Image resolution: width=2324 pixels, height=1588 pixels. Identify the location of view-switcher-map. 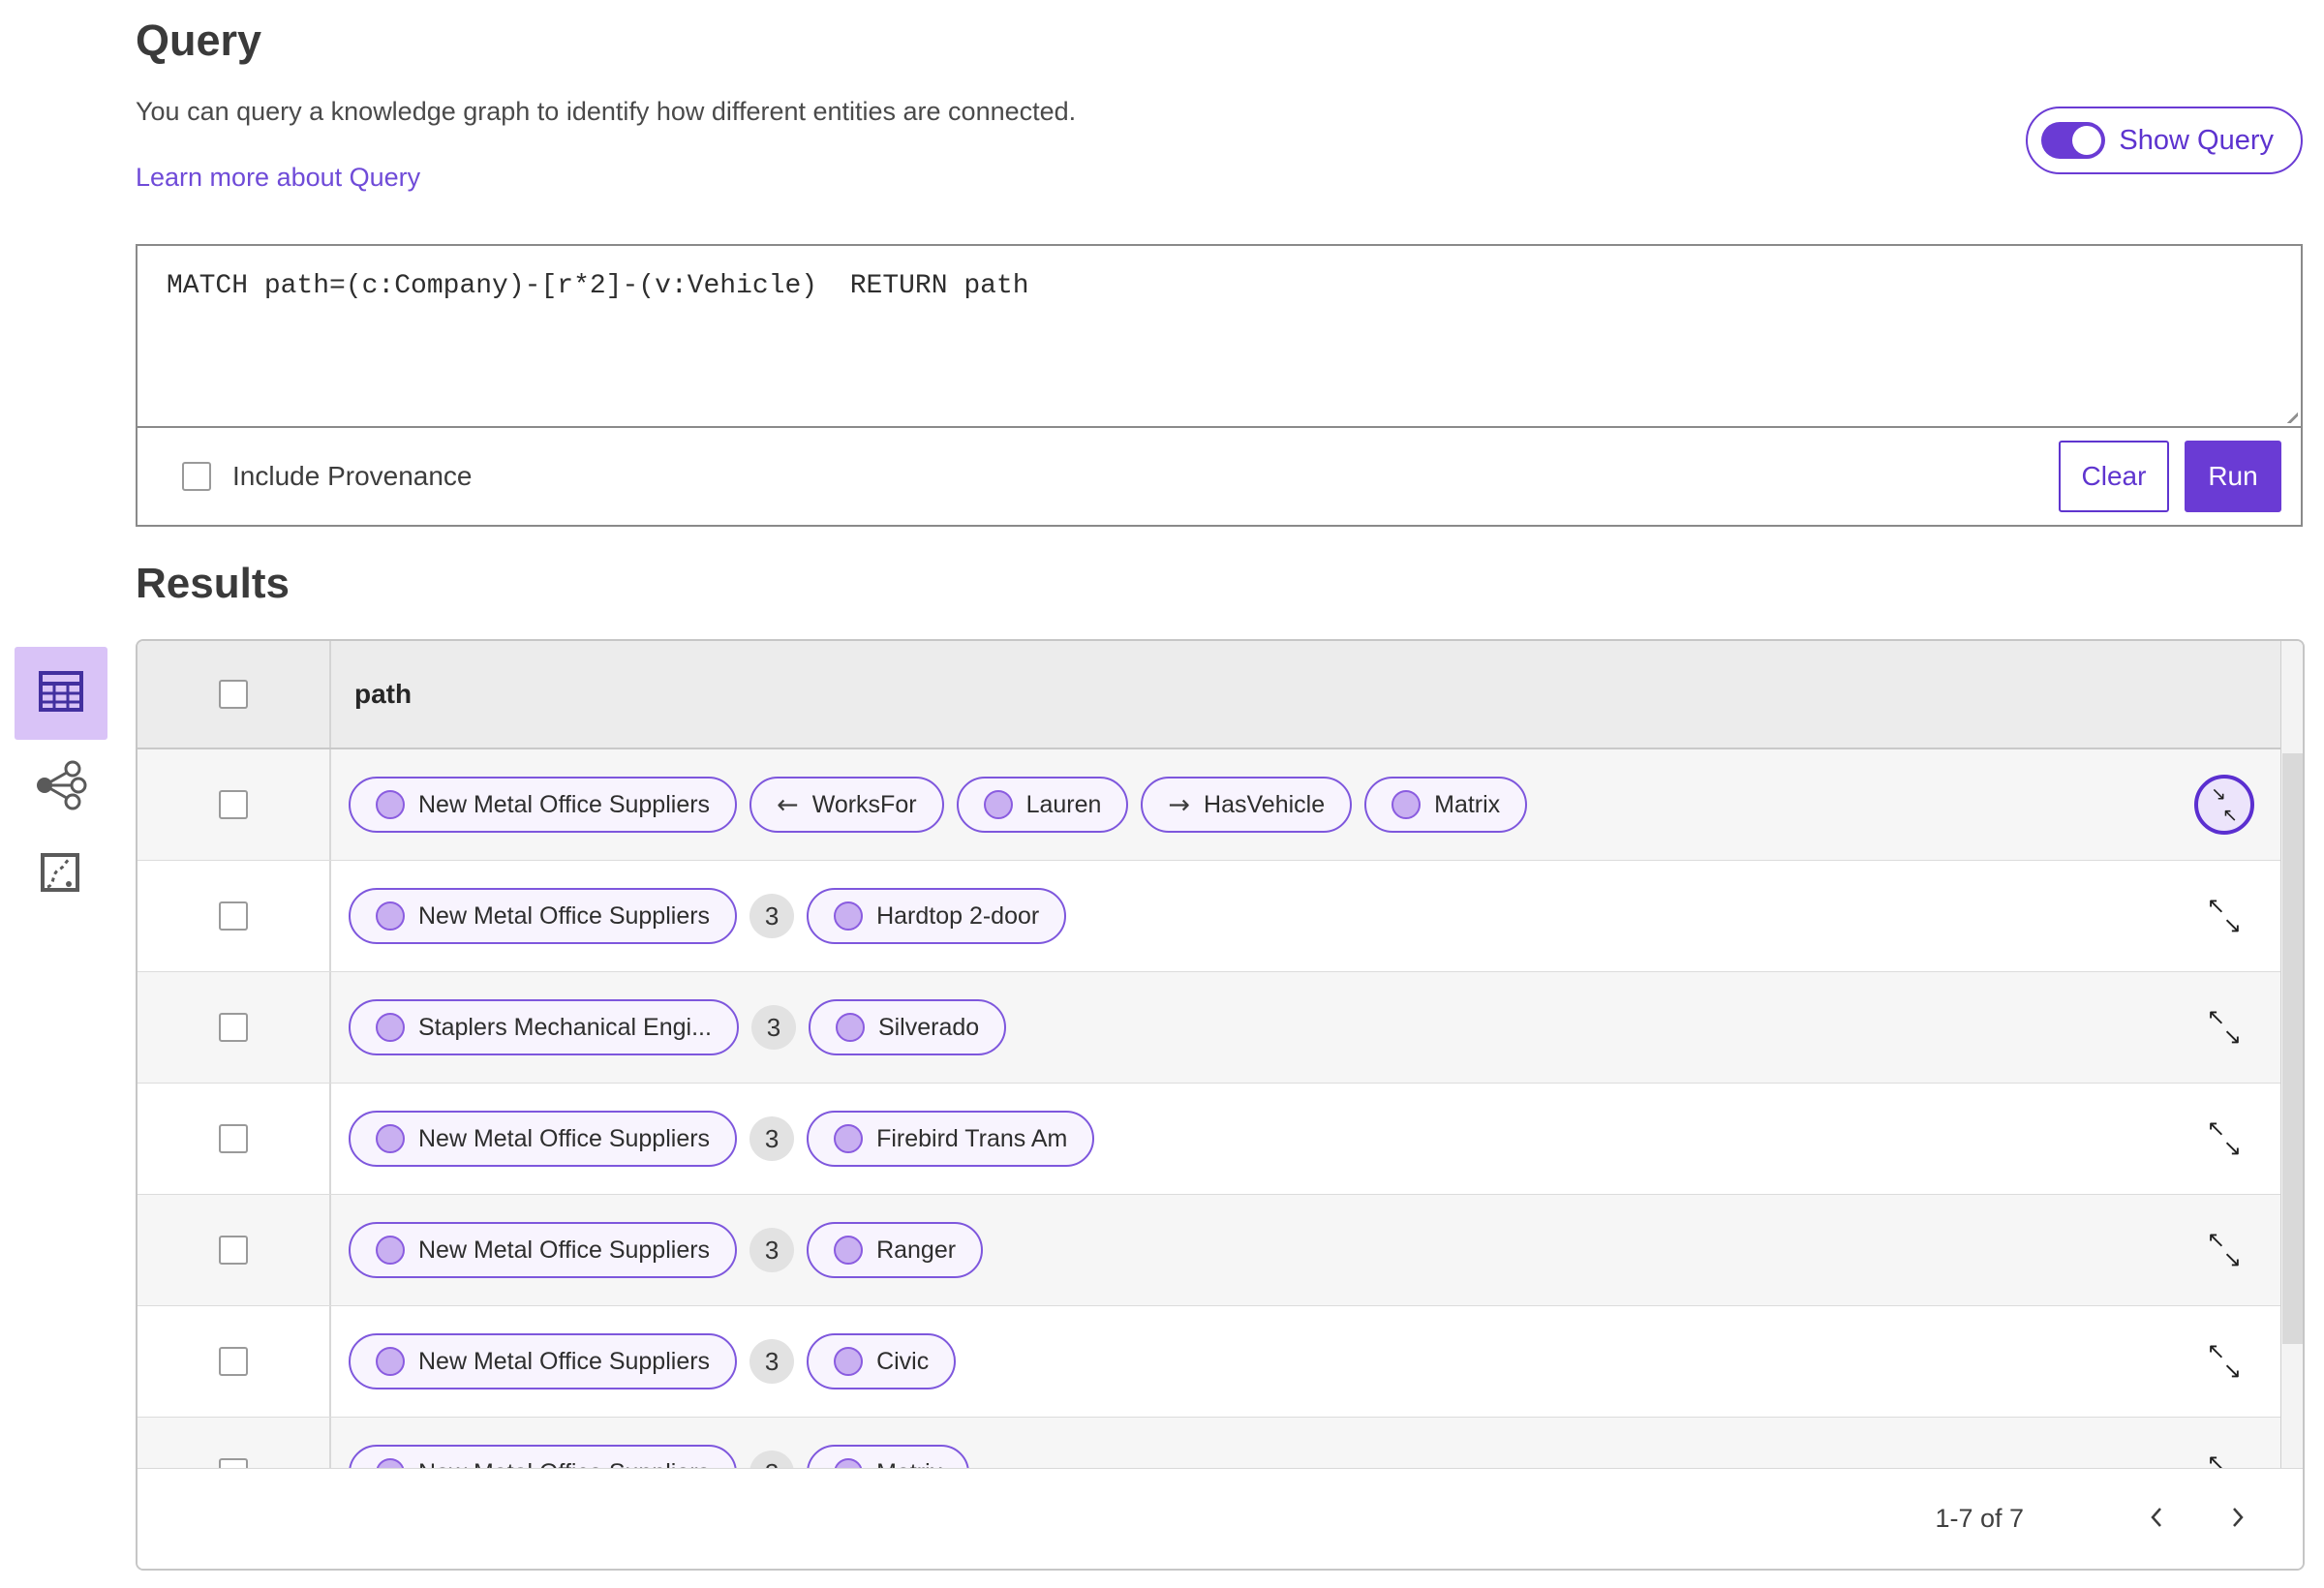
(60, 873).